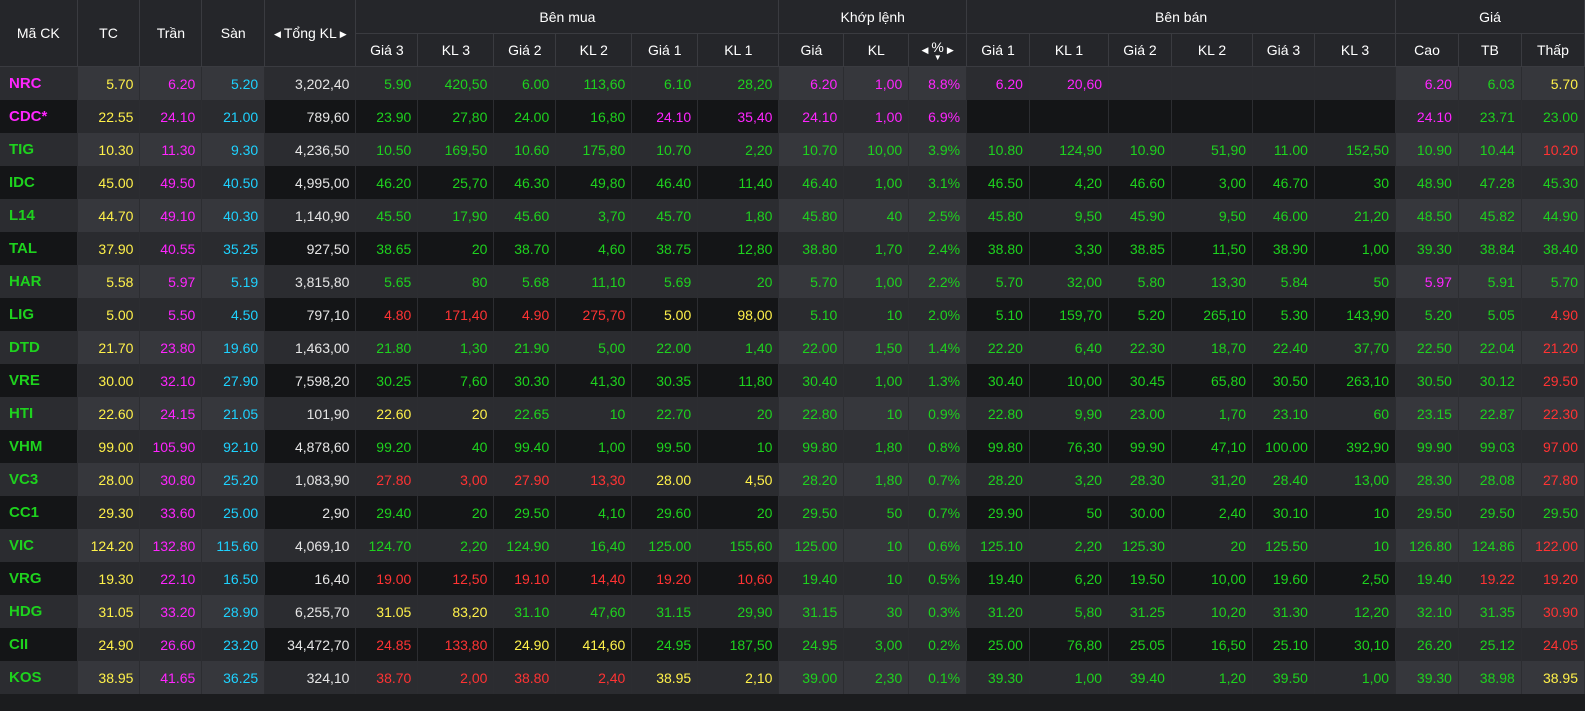  What do you see at coordinates (387, 50) in the screenshot?
I see `col-header-buy-0: Giá 3` at bounding box center [387, 50].